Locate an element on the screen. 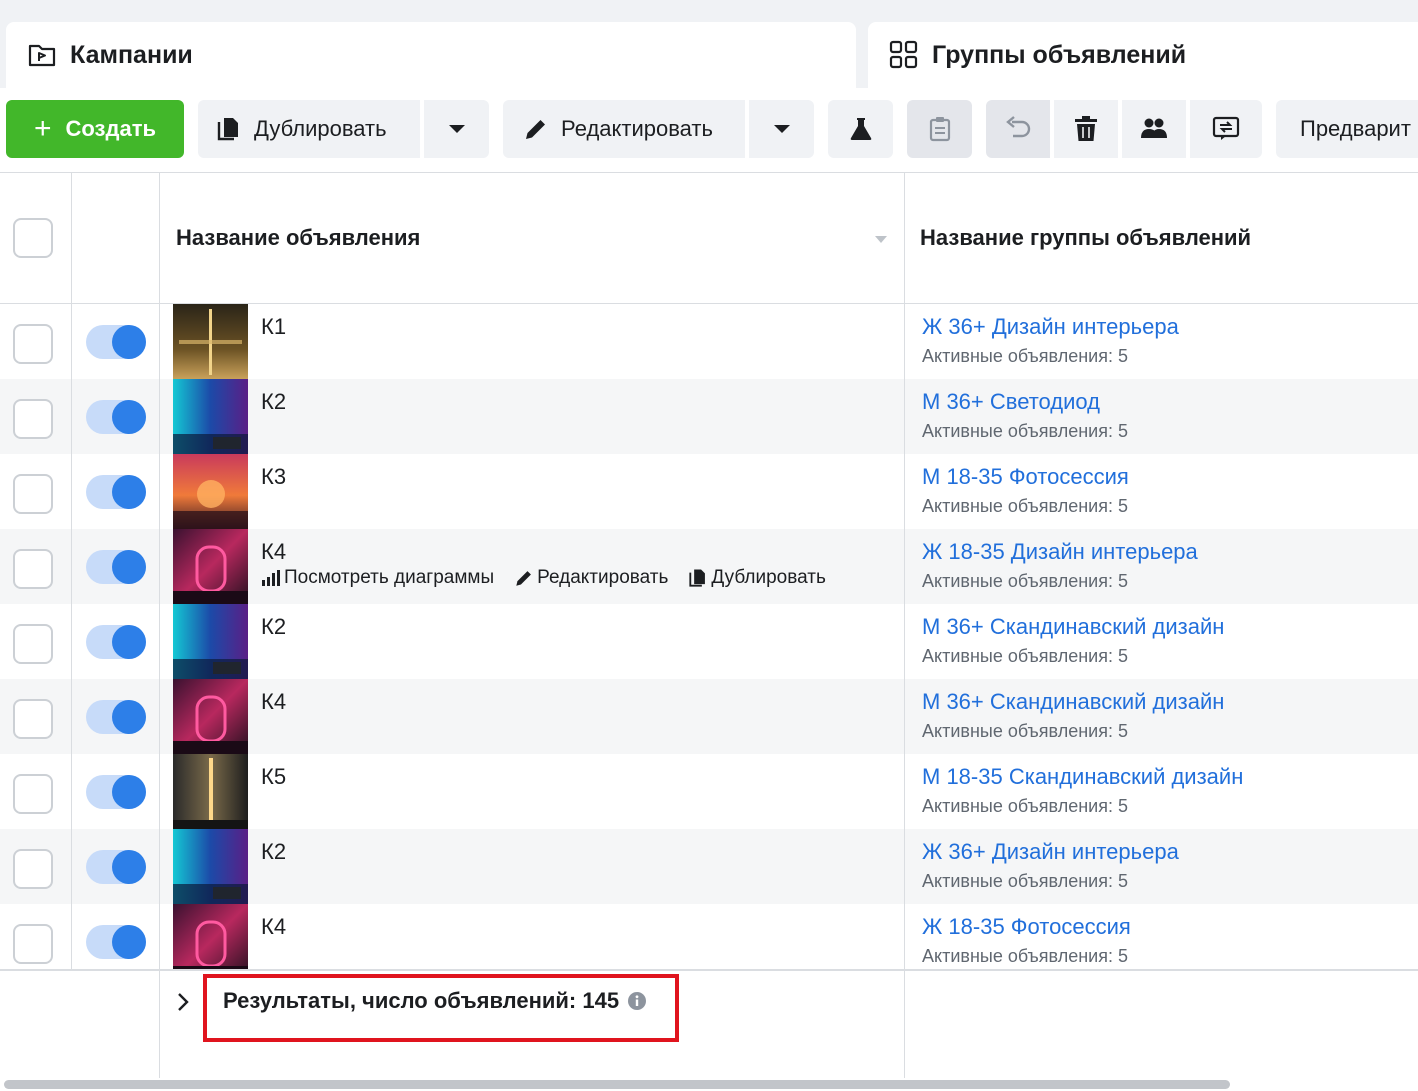  results-summary: Результаты, число объявлений: 145 is located at coordinates (435, 1001).